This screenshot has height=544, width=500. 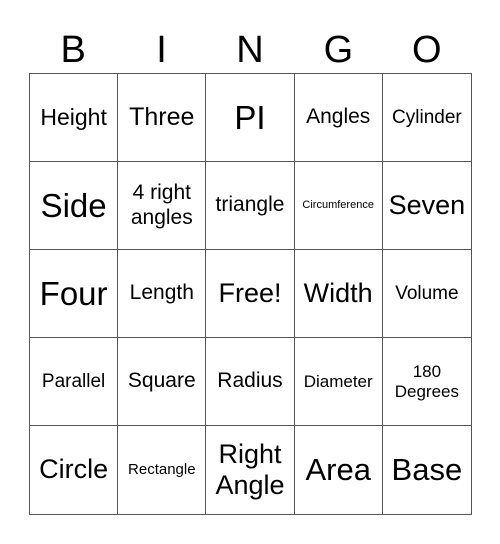 What do you see at coordinates (74, 118) in the screenshot?
I see `bingo-cell: Height` at bounding box center [74, 118].